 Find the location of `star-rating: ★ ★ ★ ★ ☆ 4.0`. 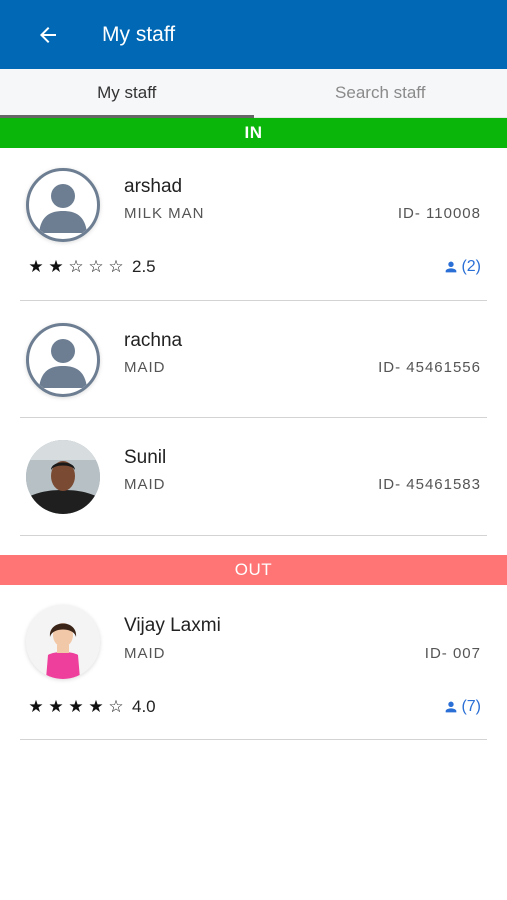

star-rating: ★ ★ ★ ★ ☆ 4.0 is located at coordinates (92, 707).